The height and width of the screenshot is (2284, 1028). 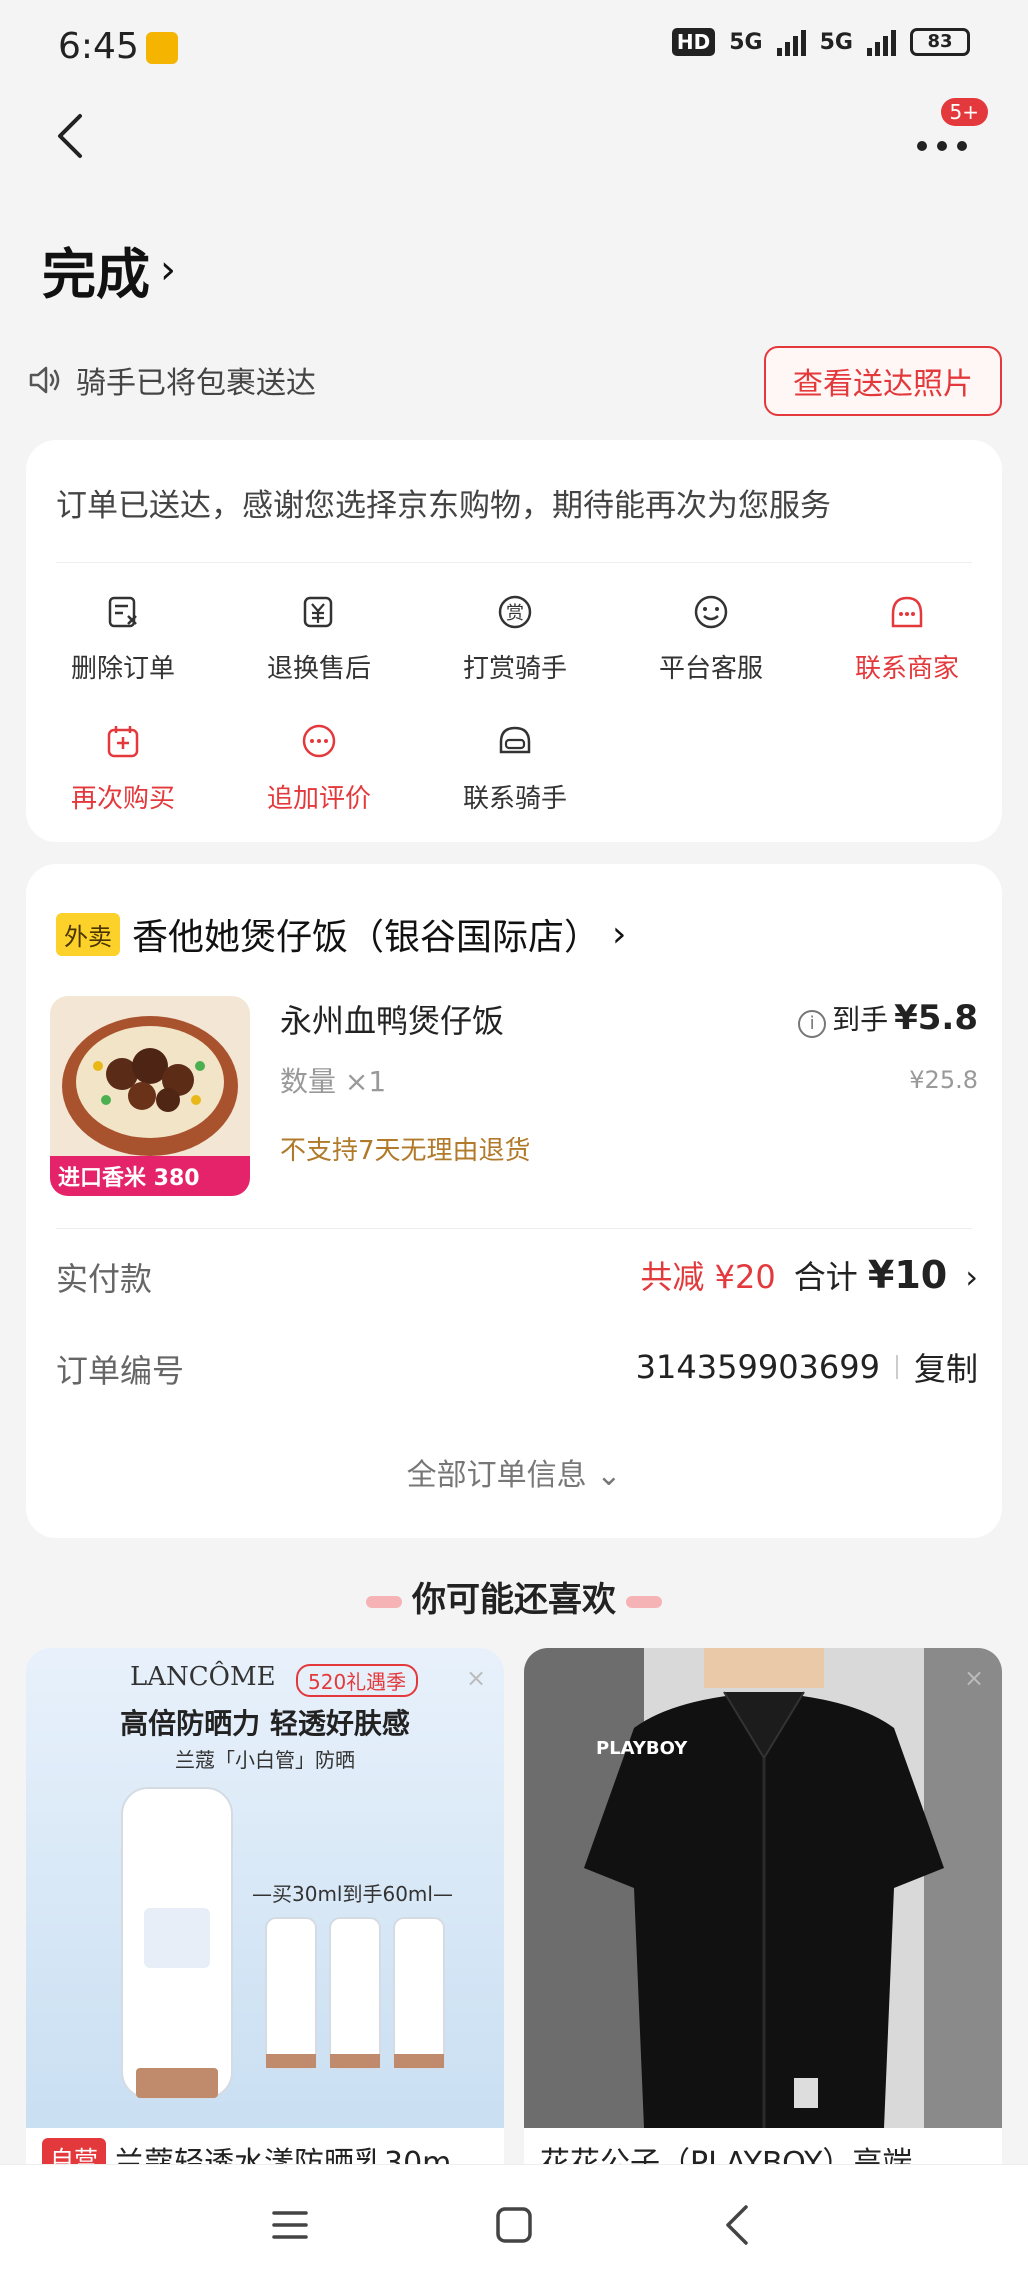 What do you see at coordinates (265, 1723) in the screenshot?
I see `ad-headline: 高倍防晒力 轻透好肤感` at bounding box center [265, 1723].